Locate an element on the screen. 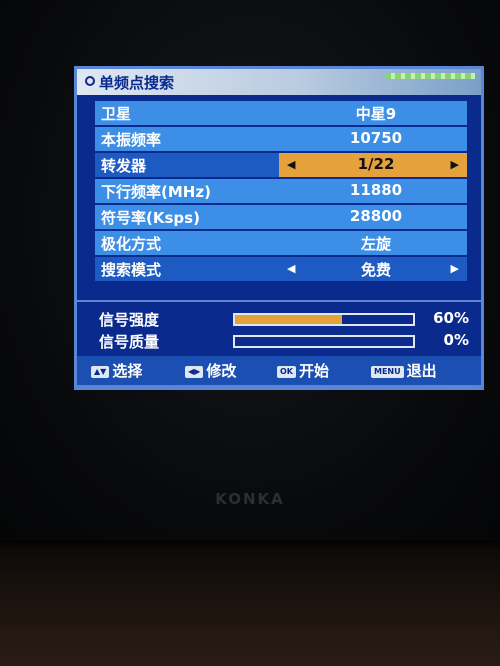 Image resolution: width=500 pixels, height=666 pixels. help-select: ▲▼ 选择 is located at coordinates (116, 370).